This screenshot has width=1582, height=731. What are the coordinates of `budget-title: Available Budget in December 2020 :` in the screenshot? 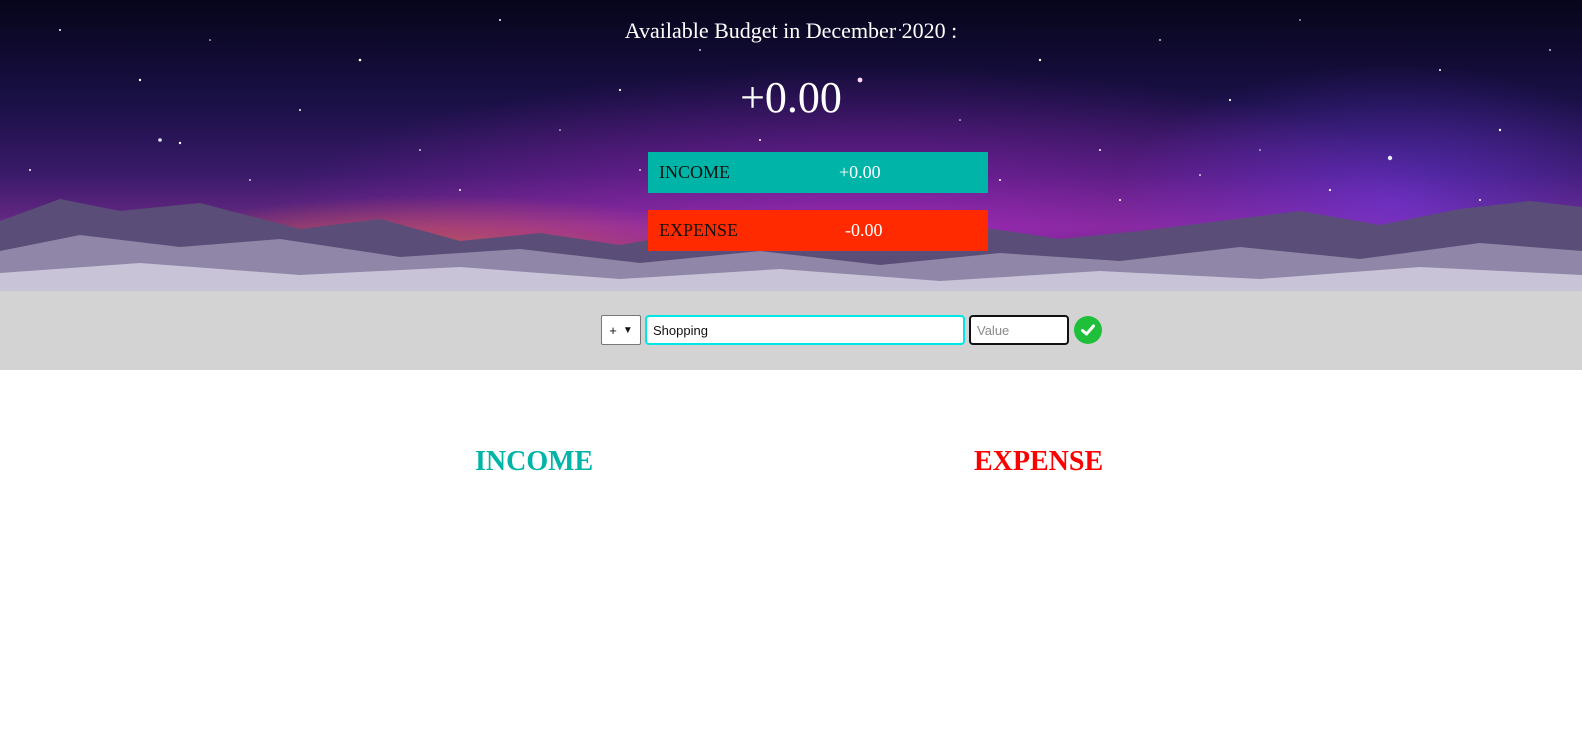 It's located at (791, 30).